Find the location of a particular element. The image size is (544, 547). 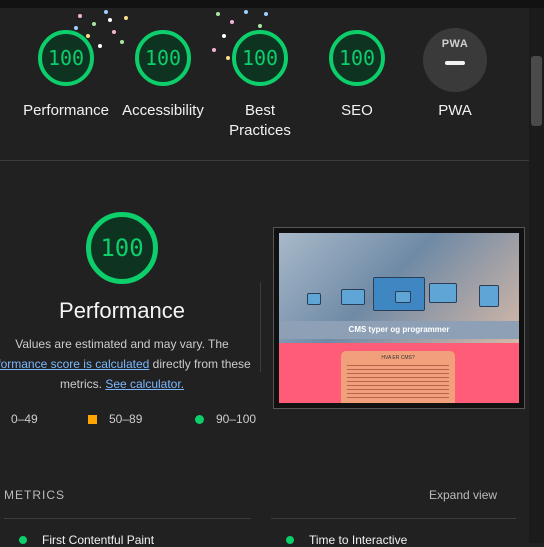

performance-big-gauge: 100 is located at coordinates (122, 248).